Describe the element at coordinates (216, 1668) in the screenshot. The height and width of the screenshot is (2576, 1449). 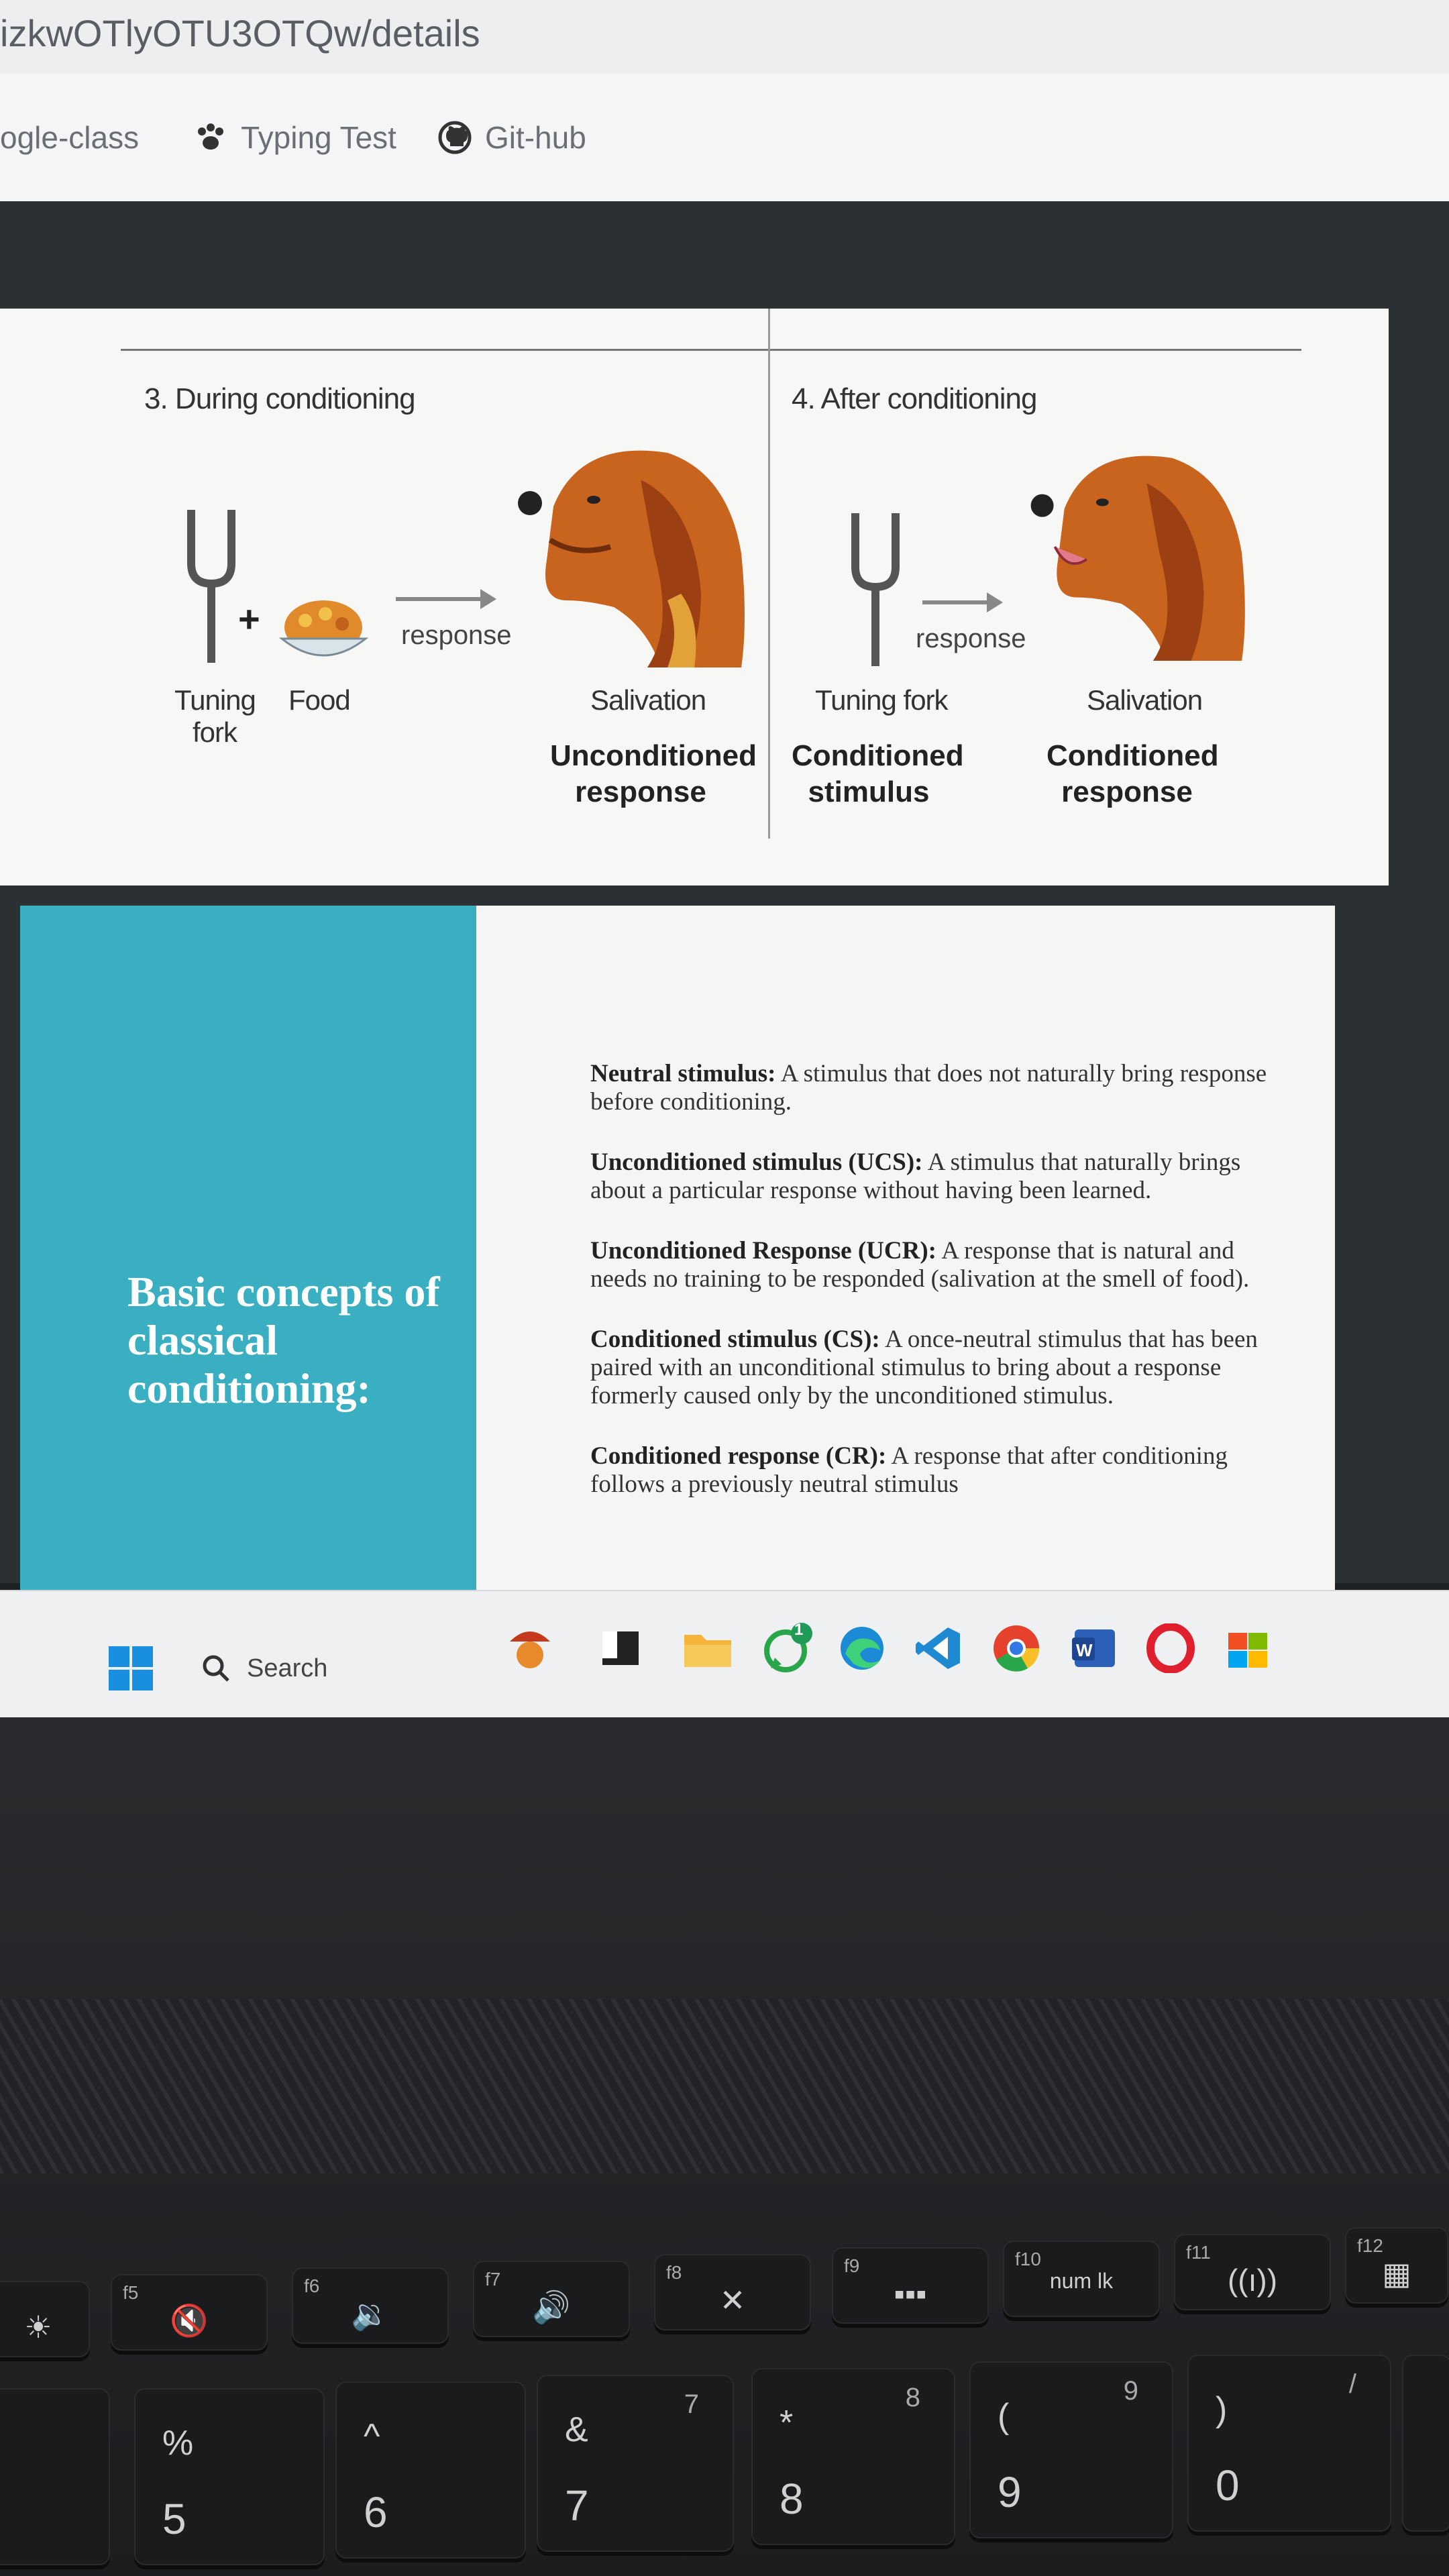
I see `search-icon` at that location.